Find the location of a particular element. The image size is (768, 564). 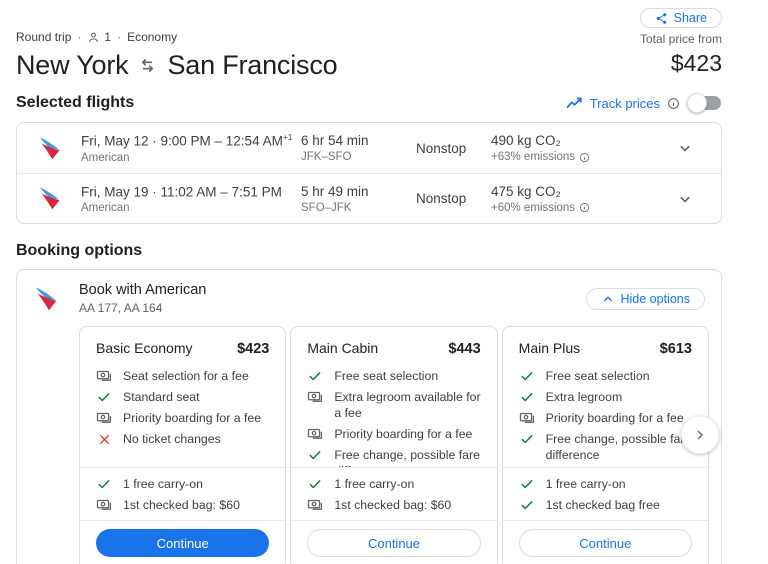

flight-route: SFO–JFK is located at coordinates (326, 207).